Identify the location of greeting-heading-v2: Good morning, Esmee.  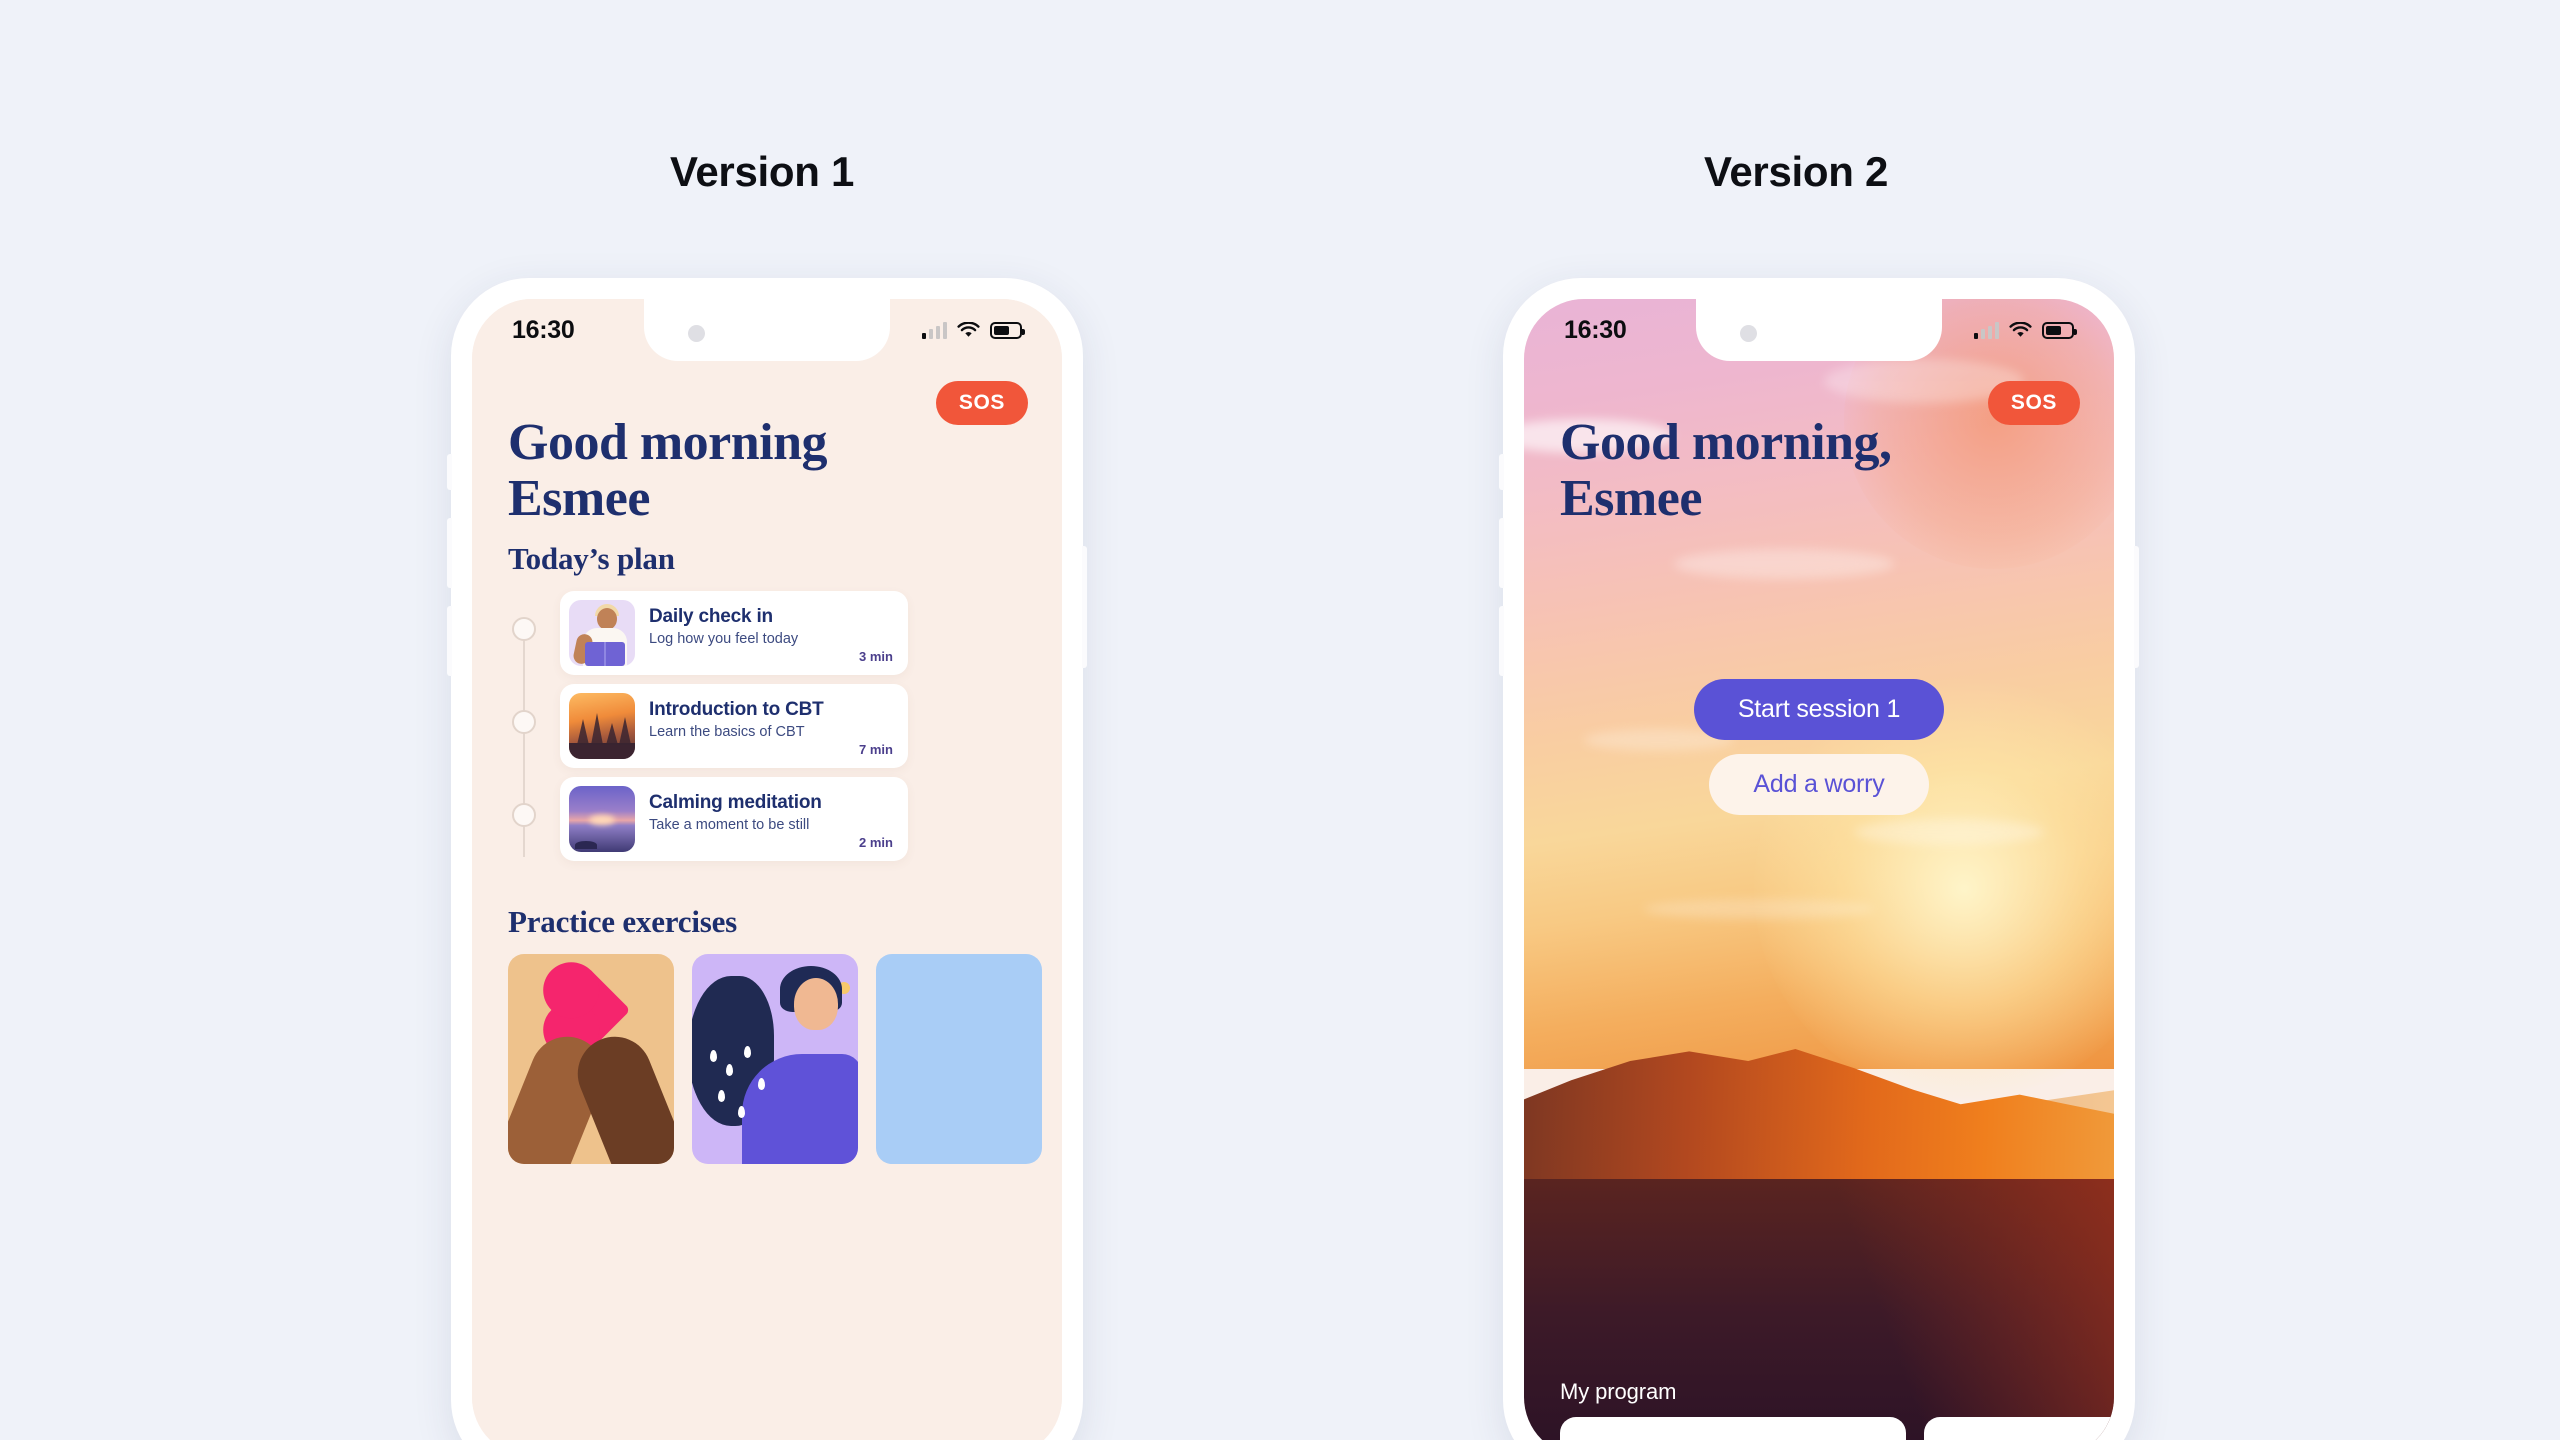
(1726, 471).